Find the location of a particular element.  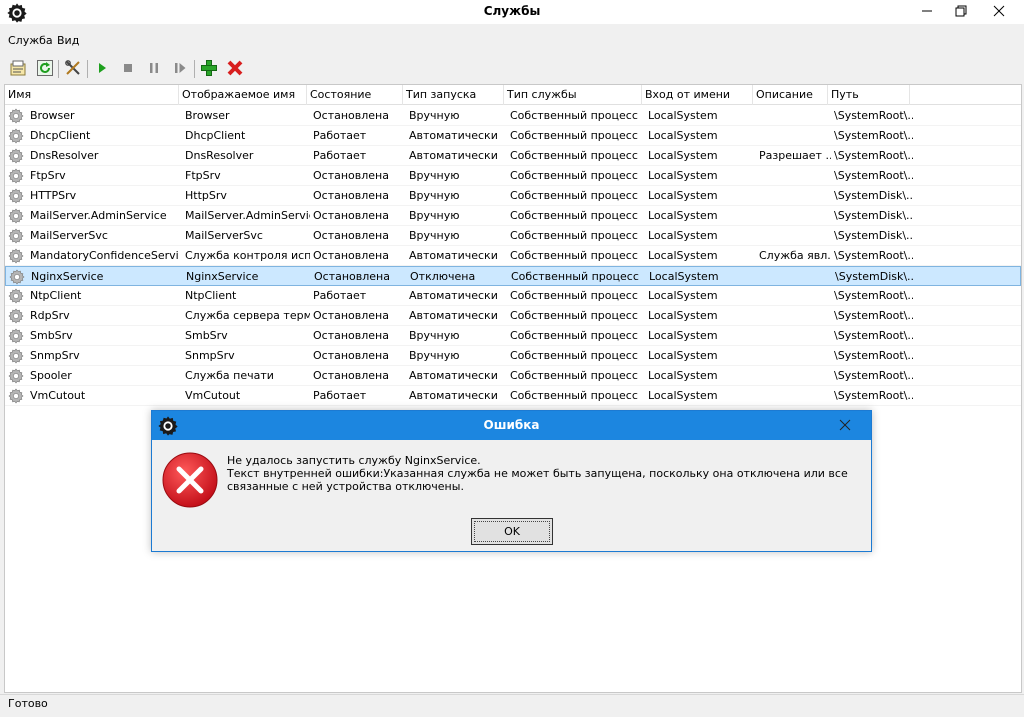

close-icon is located at coordinates (845, 425).